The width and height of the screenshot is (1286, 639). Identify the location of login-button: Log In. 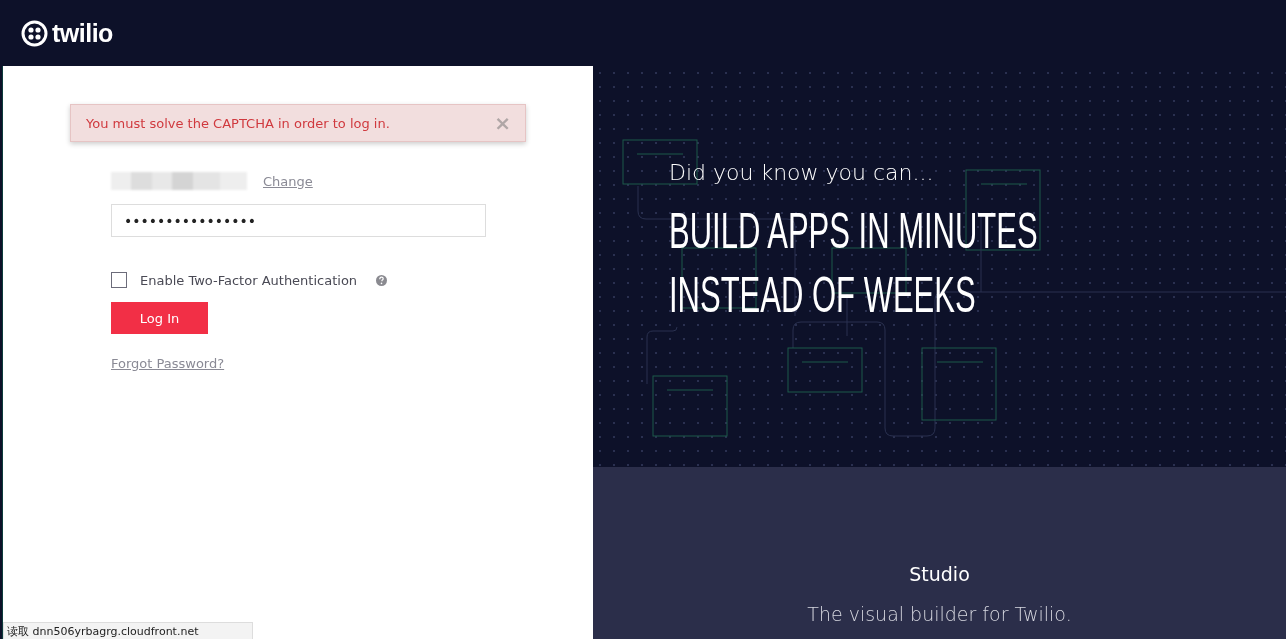
(159, 318).